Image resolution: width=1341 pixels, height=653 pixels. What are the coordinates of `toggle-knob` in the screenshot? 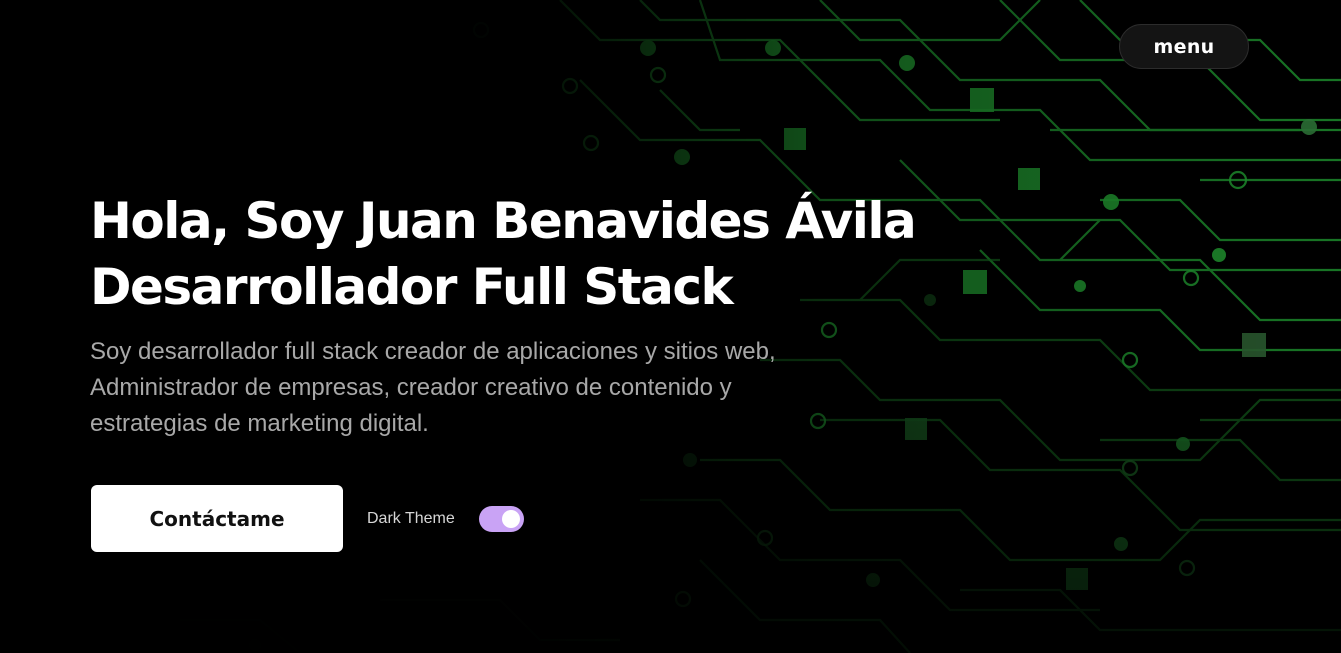 It's located at (510, 518).